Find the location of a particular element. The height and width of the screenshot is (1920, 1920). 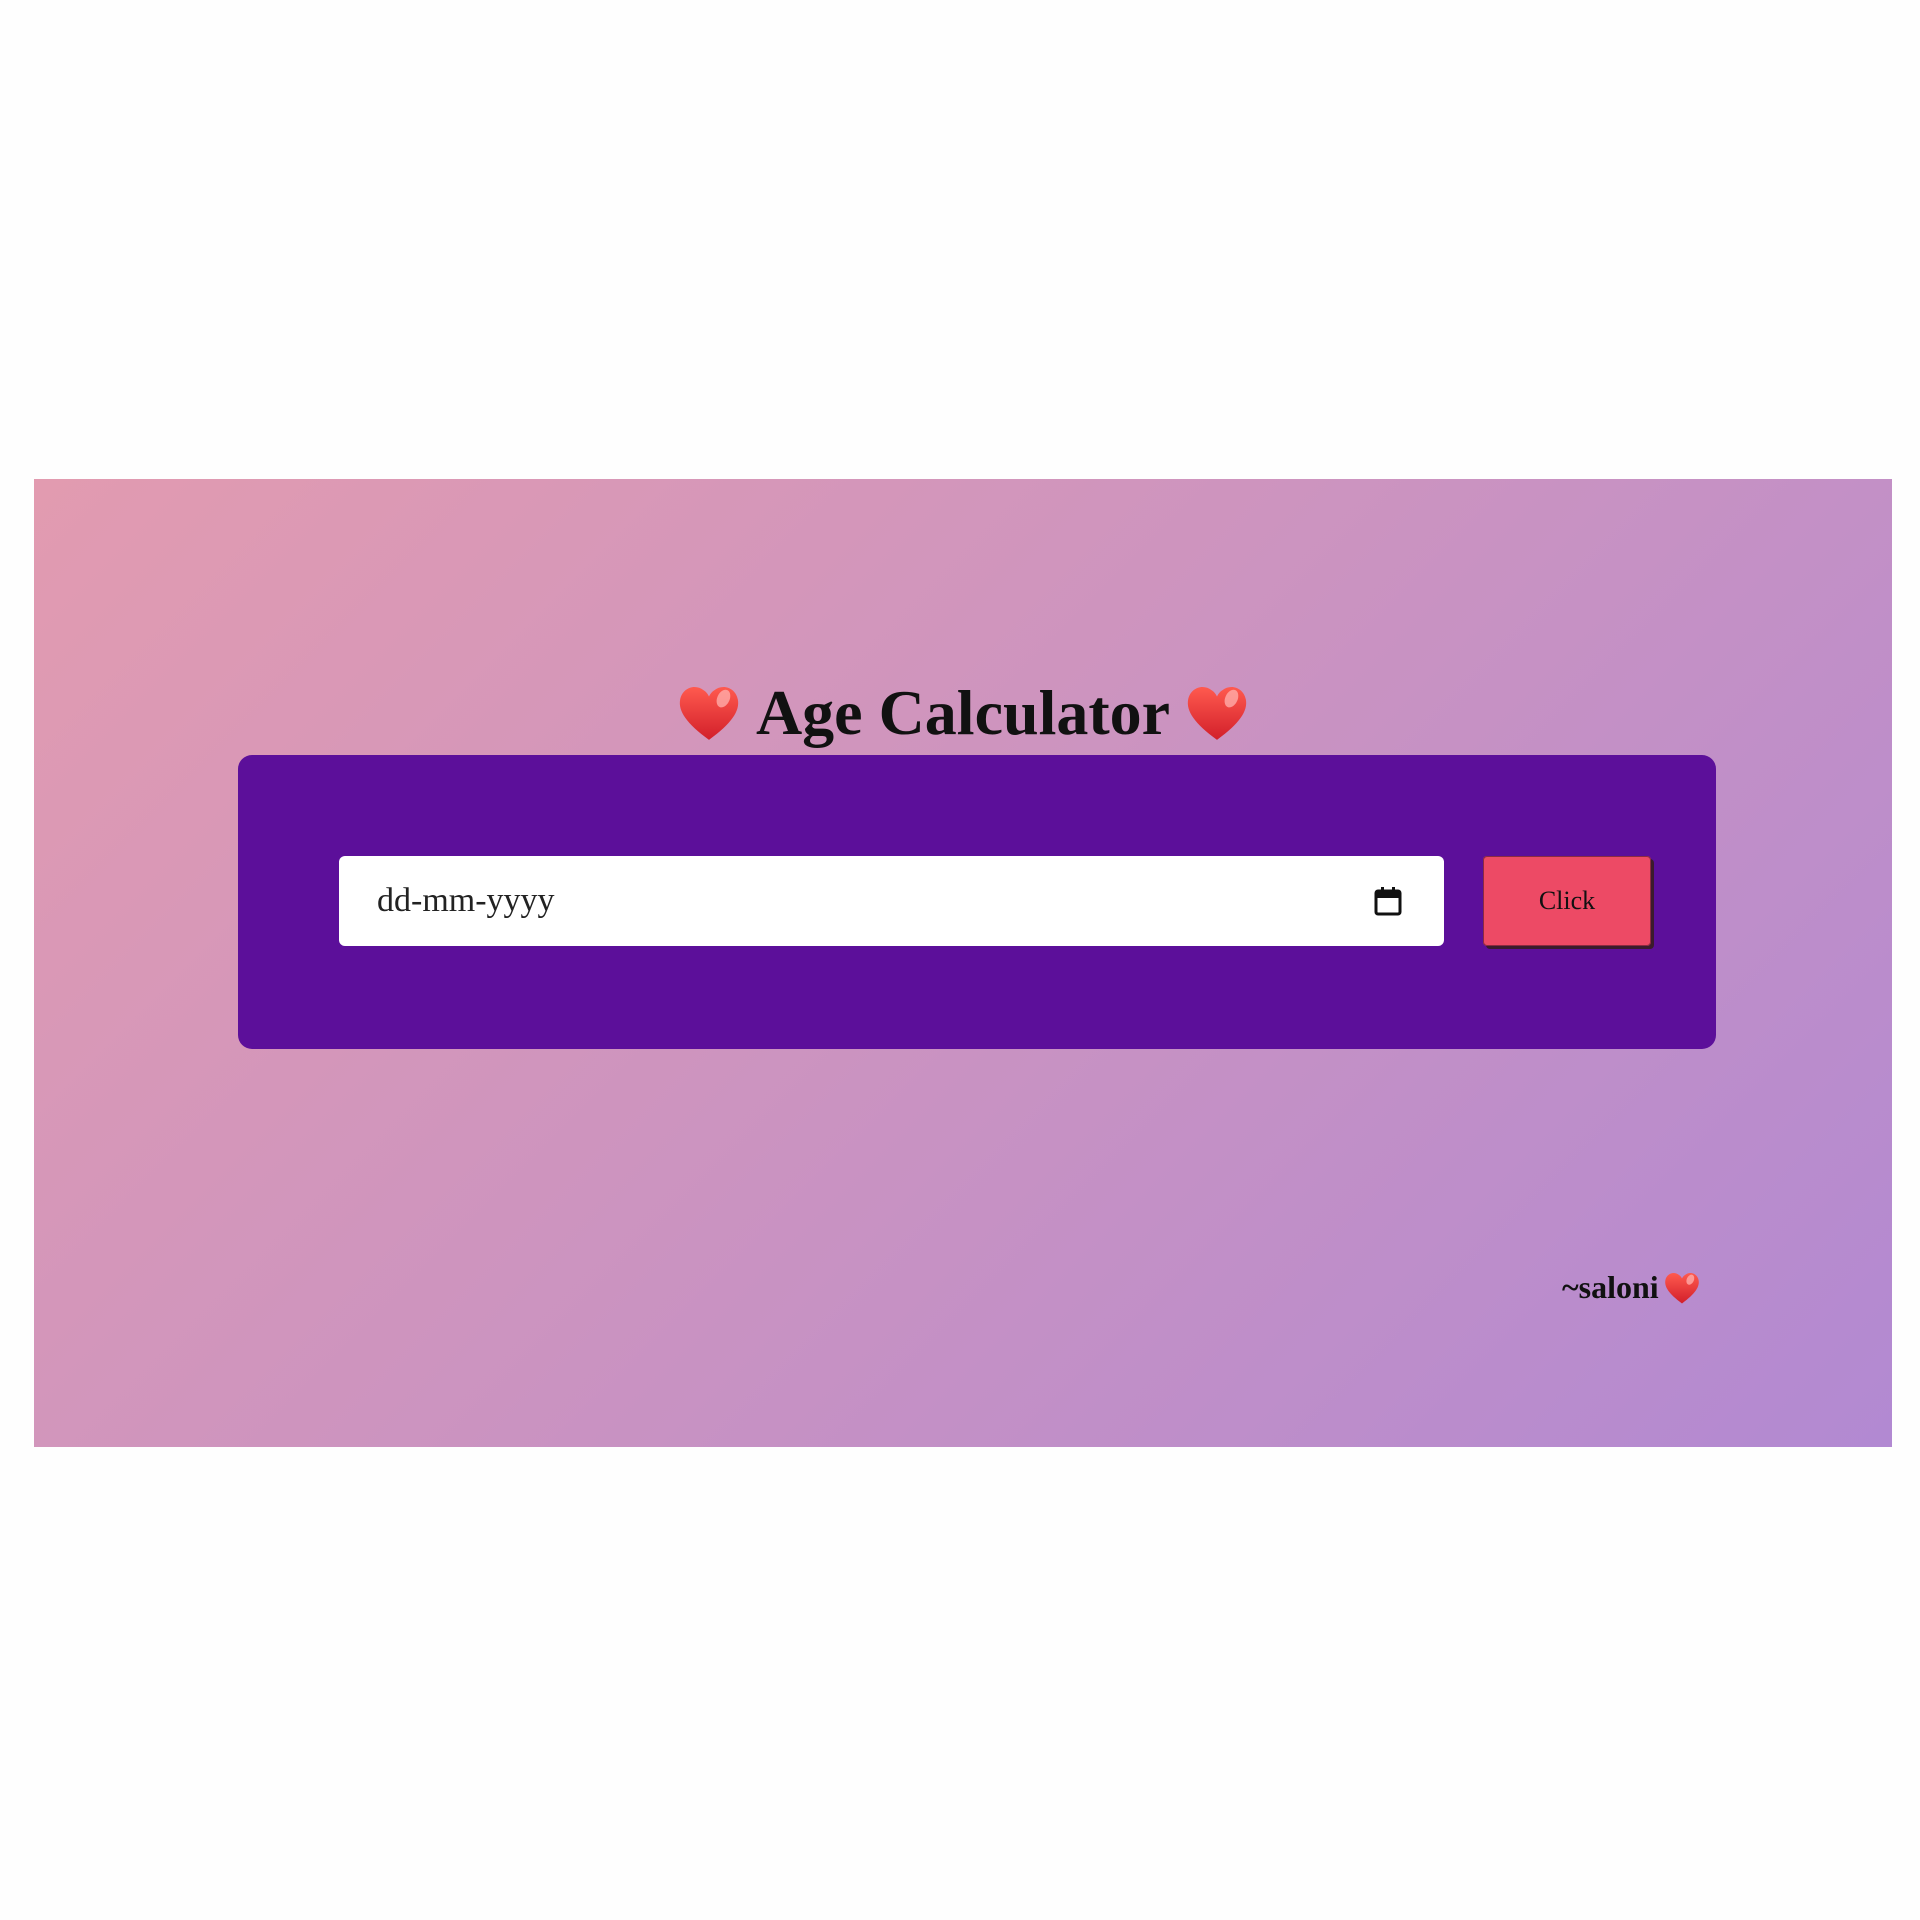

signature-text: ~saloni is located at coordinates (1610, 1287).